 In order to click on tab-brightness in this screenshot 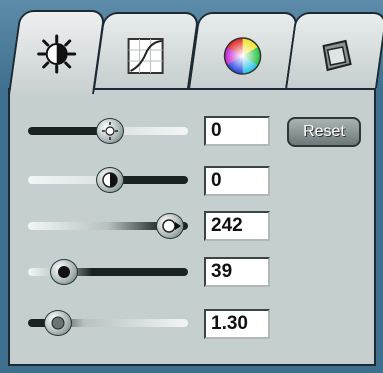, I will do `click(57, 52)`.